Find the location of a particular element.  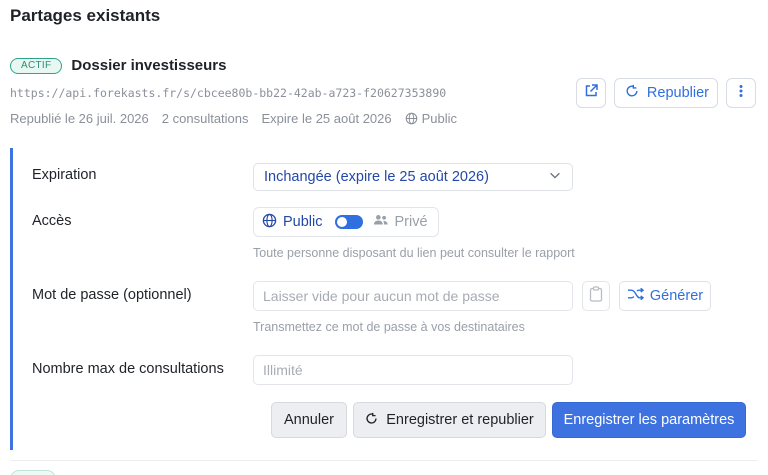

cancel-button: Annuler is located at coordinates (309, 420).